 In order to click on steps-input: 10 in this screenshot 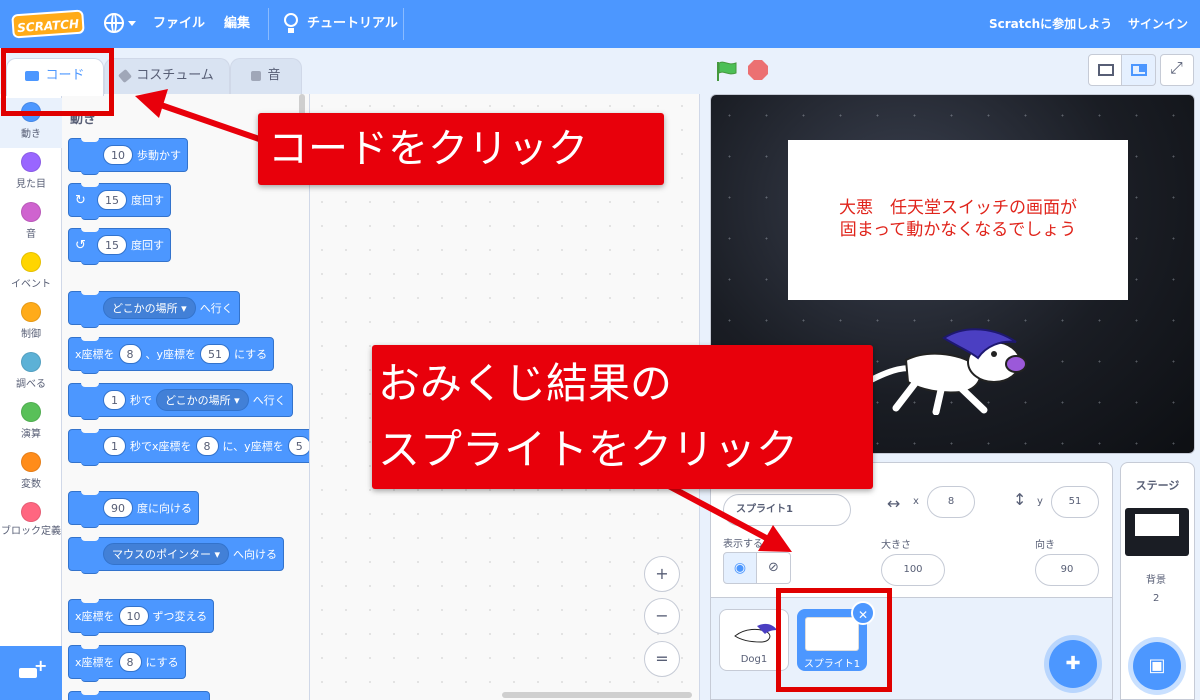, I will do `click(118, 155)`.